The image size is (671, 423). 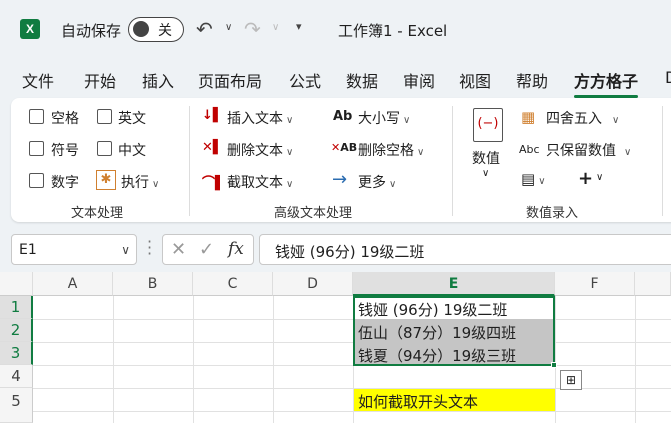 What do you see at coordinates (313, 284) in the screenshot?
I see `column-header-d: D` at bounding box center [313, 284].